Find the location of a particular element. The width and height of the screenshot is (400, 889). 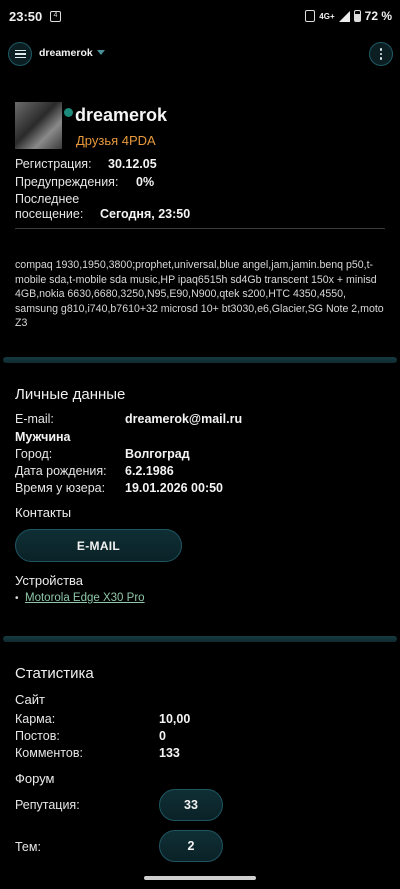

user-time-label: Время у юзера: is located at coordinates (60, 488).